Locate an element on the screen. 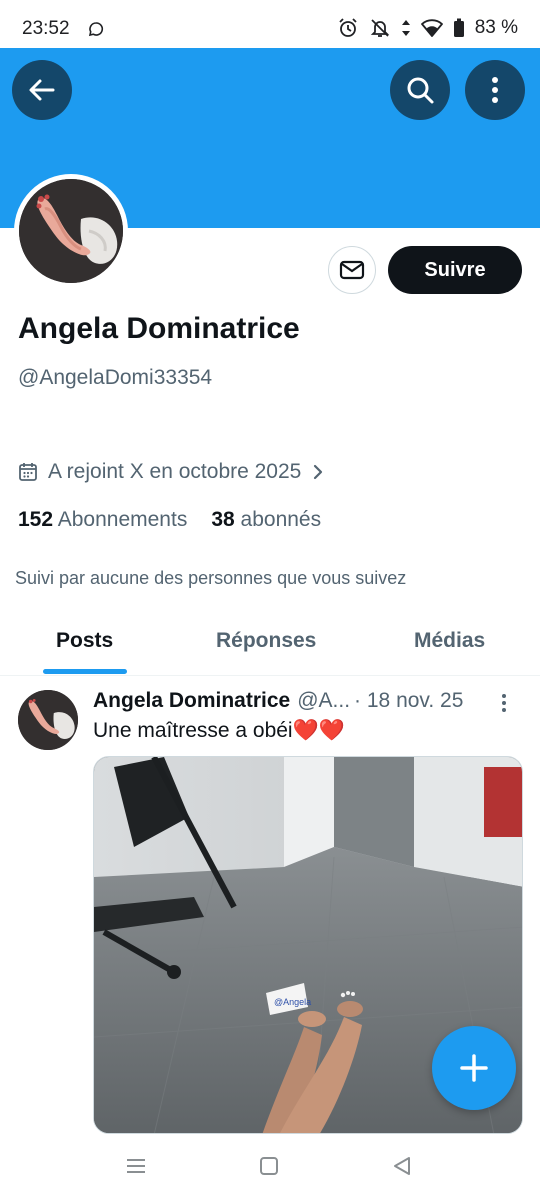 The width and height of the screenshot is (540, 1200). joined-date-row: A rejoint X en octobre 2025 is located at coordinates (171, 472).